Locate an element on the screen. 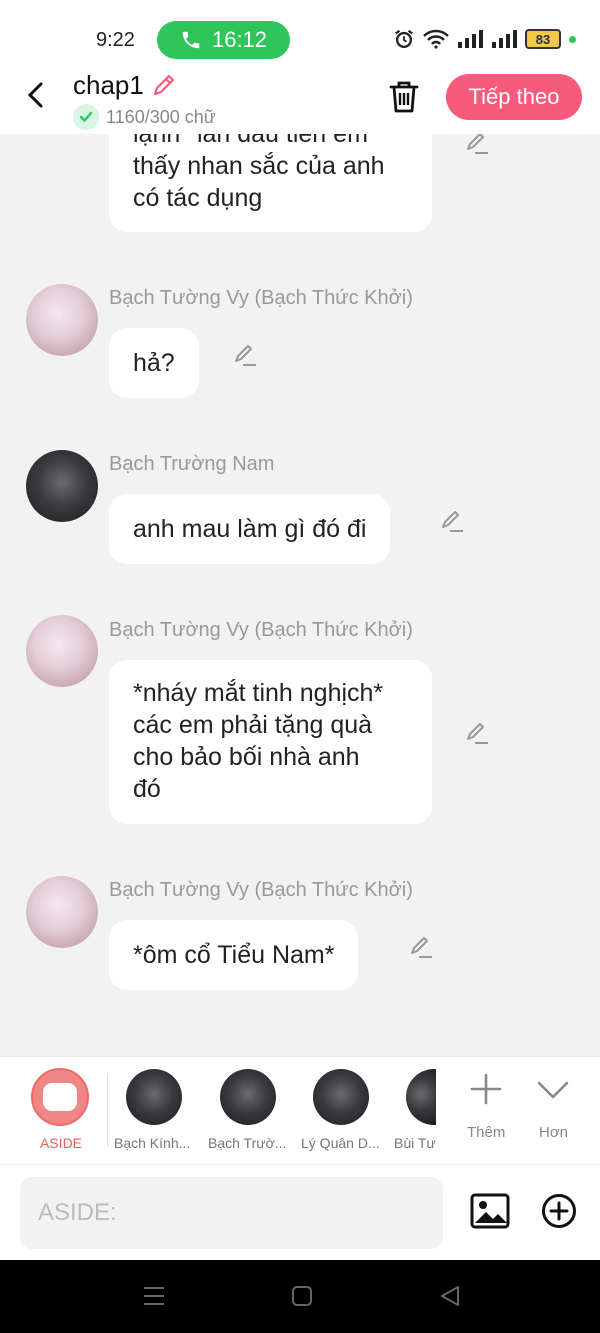  status-bar: 9:22 16:12 83 is located at coordinates (300, 39).